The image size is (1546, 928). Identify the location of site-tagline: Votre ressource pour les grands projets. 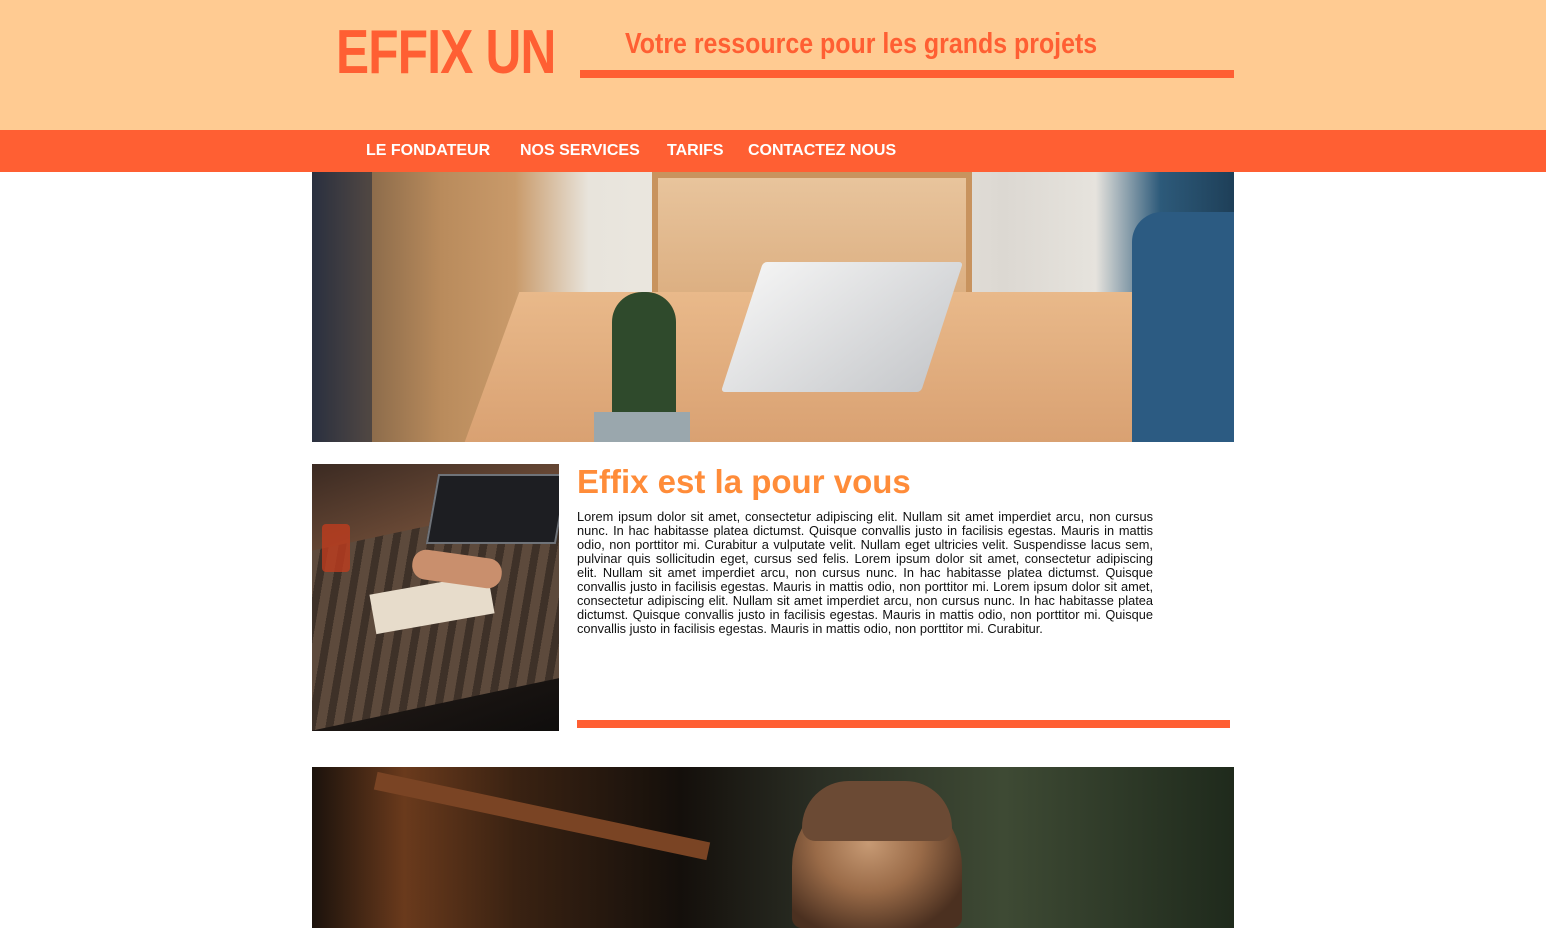
(861, 44).